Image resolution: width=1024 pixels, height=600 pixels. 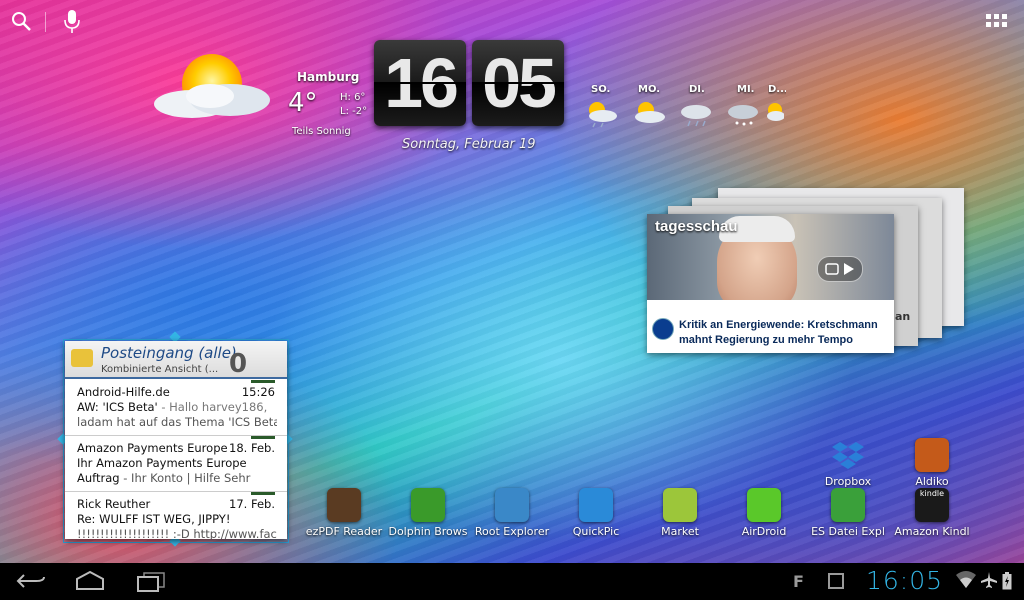 I want to click on news-source-logo: tagesschau, so click(x=696, y=226).